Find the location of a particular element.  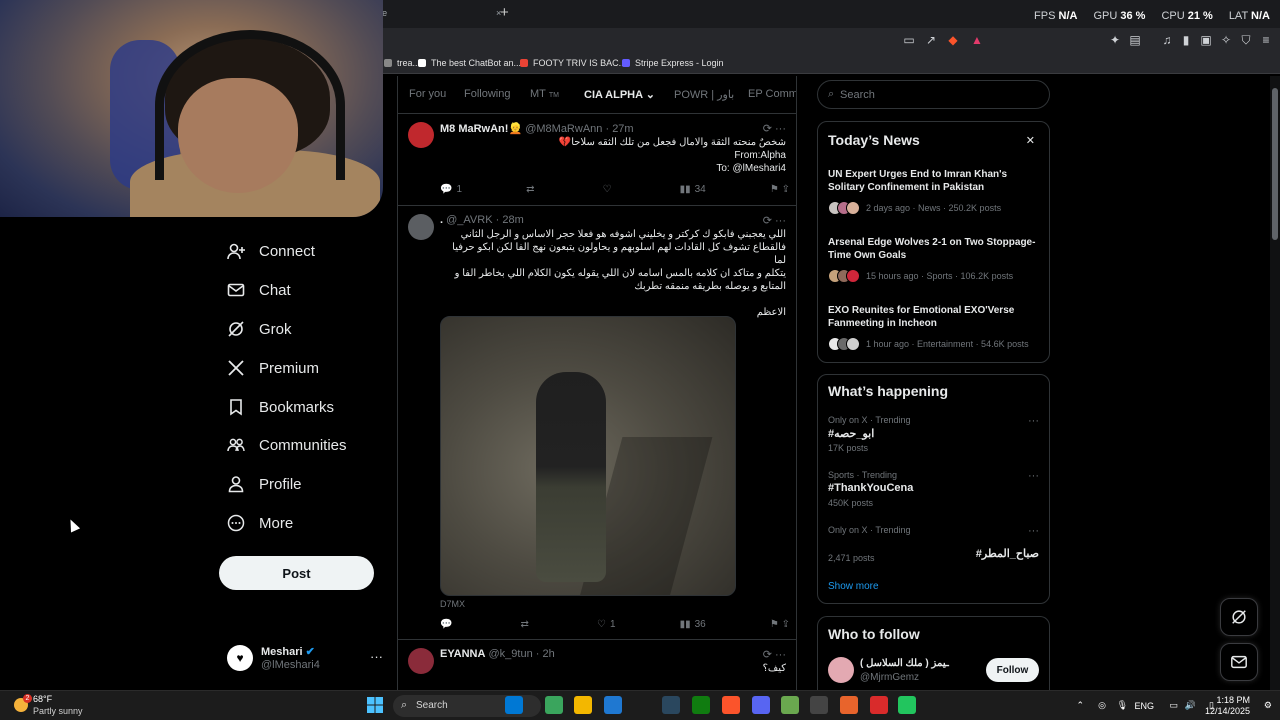

timeline-tab: For you is located at coordinates (427, 94).